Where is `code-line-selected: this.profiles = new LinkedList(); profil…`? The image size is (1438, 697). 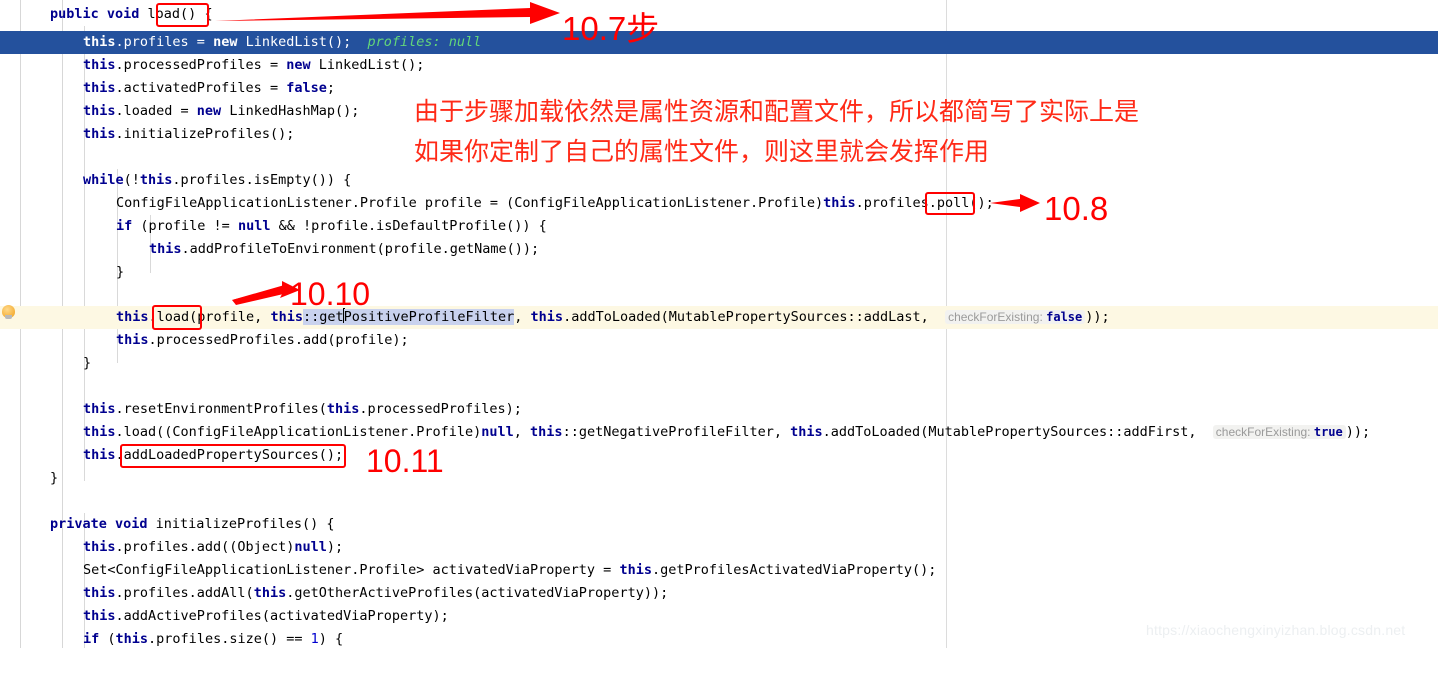
code-line-selected: this.profiles = new LinkedList(); profil… is located at coordinates (719, 42).